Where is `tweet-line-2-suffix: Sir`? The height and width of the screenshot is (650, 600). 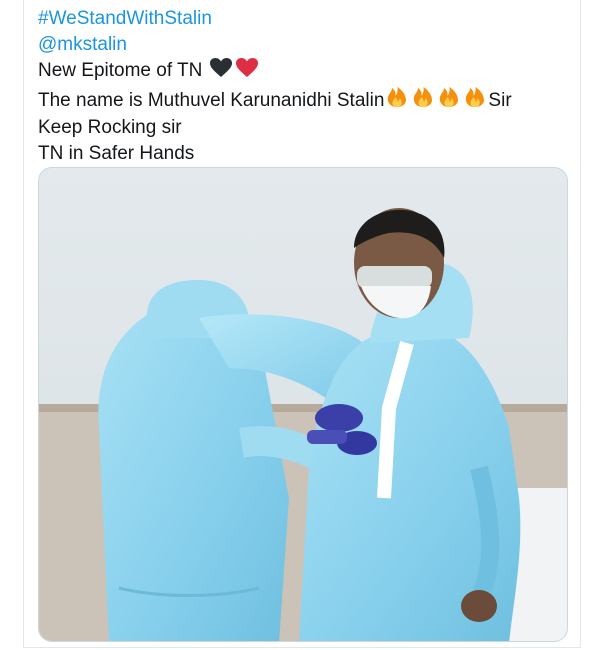
tweet-line-2-suffix: Sir is located at coordinates (500, 100).